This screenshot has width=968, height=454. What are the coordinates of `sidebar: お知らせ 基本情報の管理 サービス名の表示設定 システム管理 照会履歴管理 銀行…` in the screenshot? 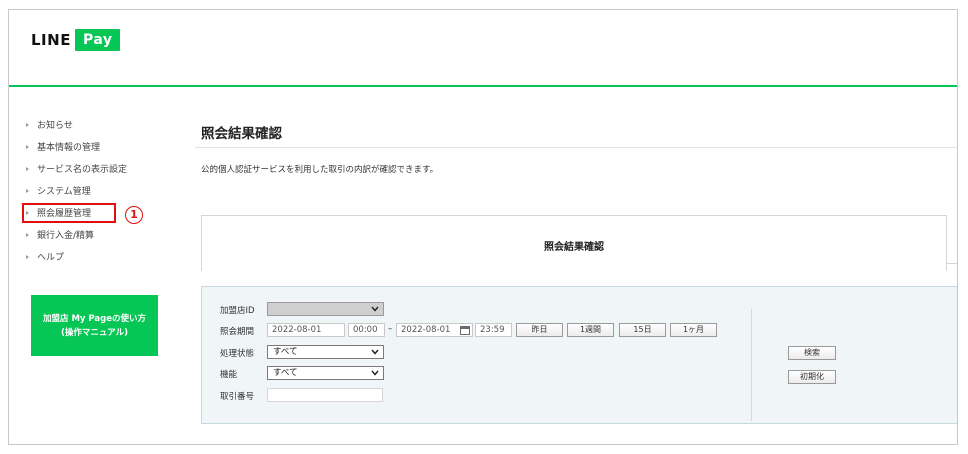 It's located at (96, 192).